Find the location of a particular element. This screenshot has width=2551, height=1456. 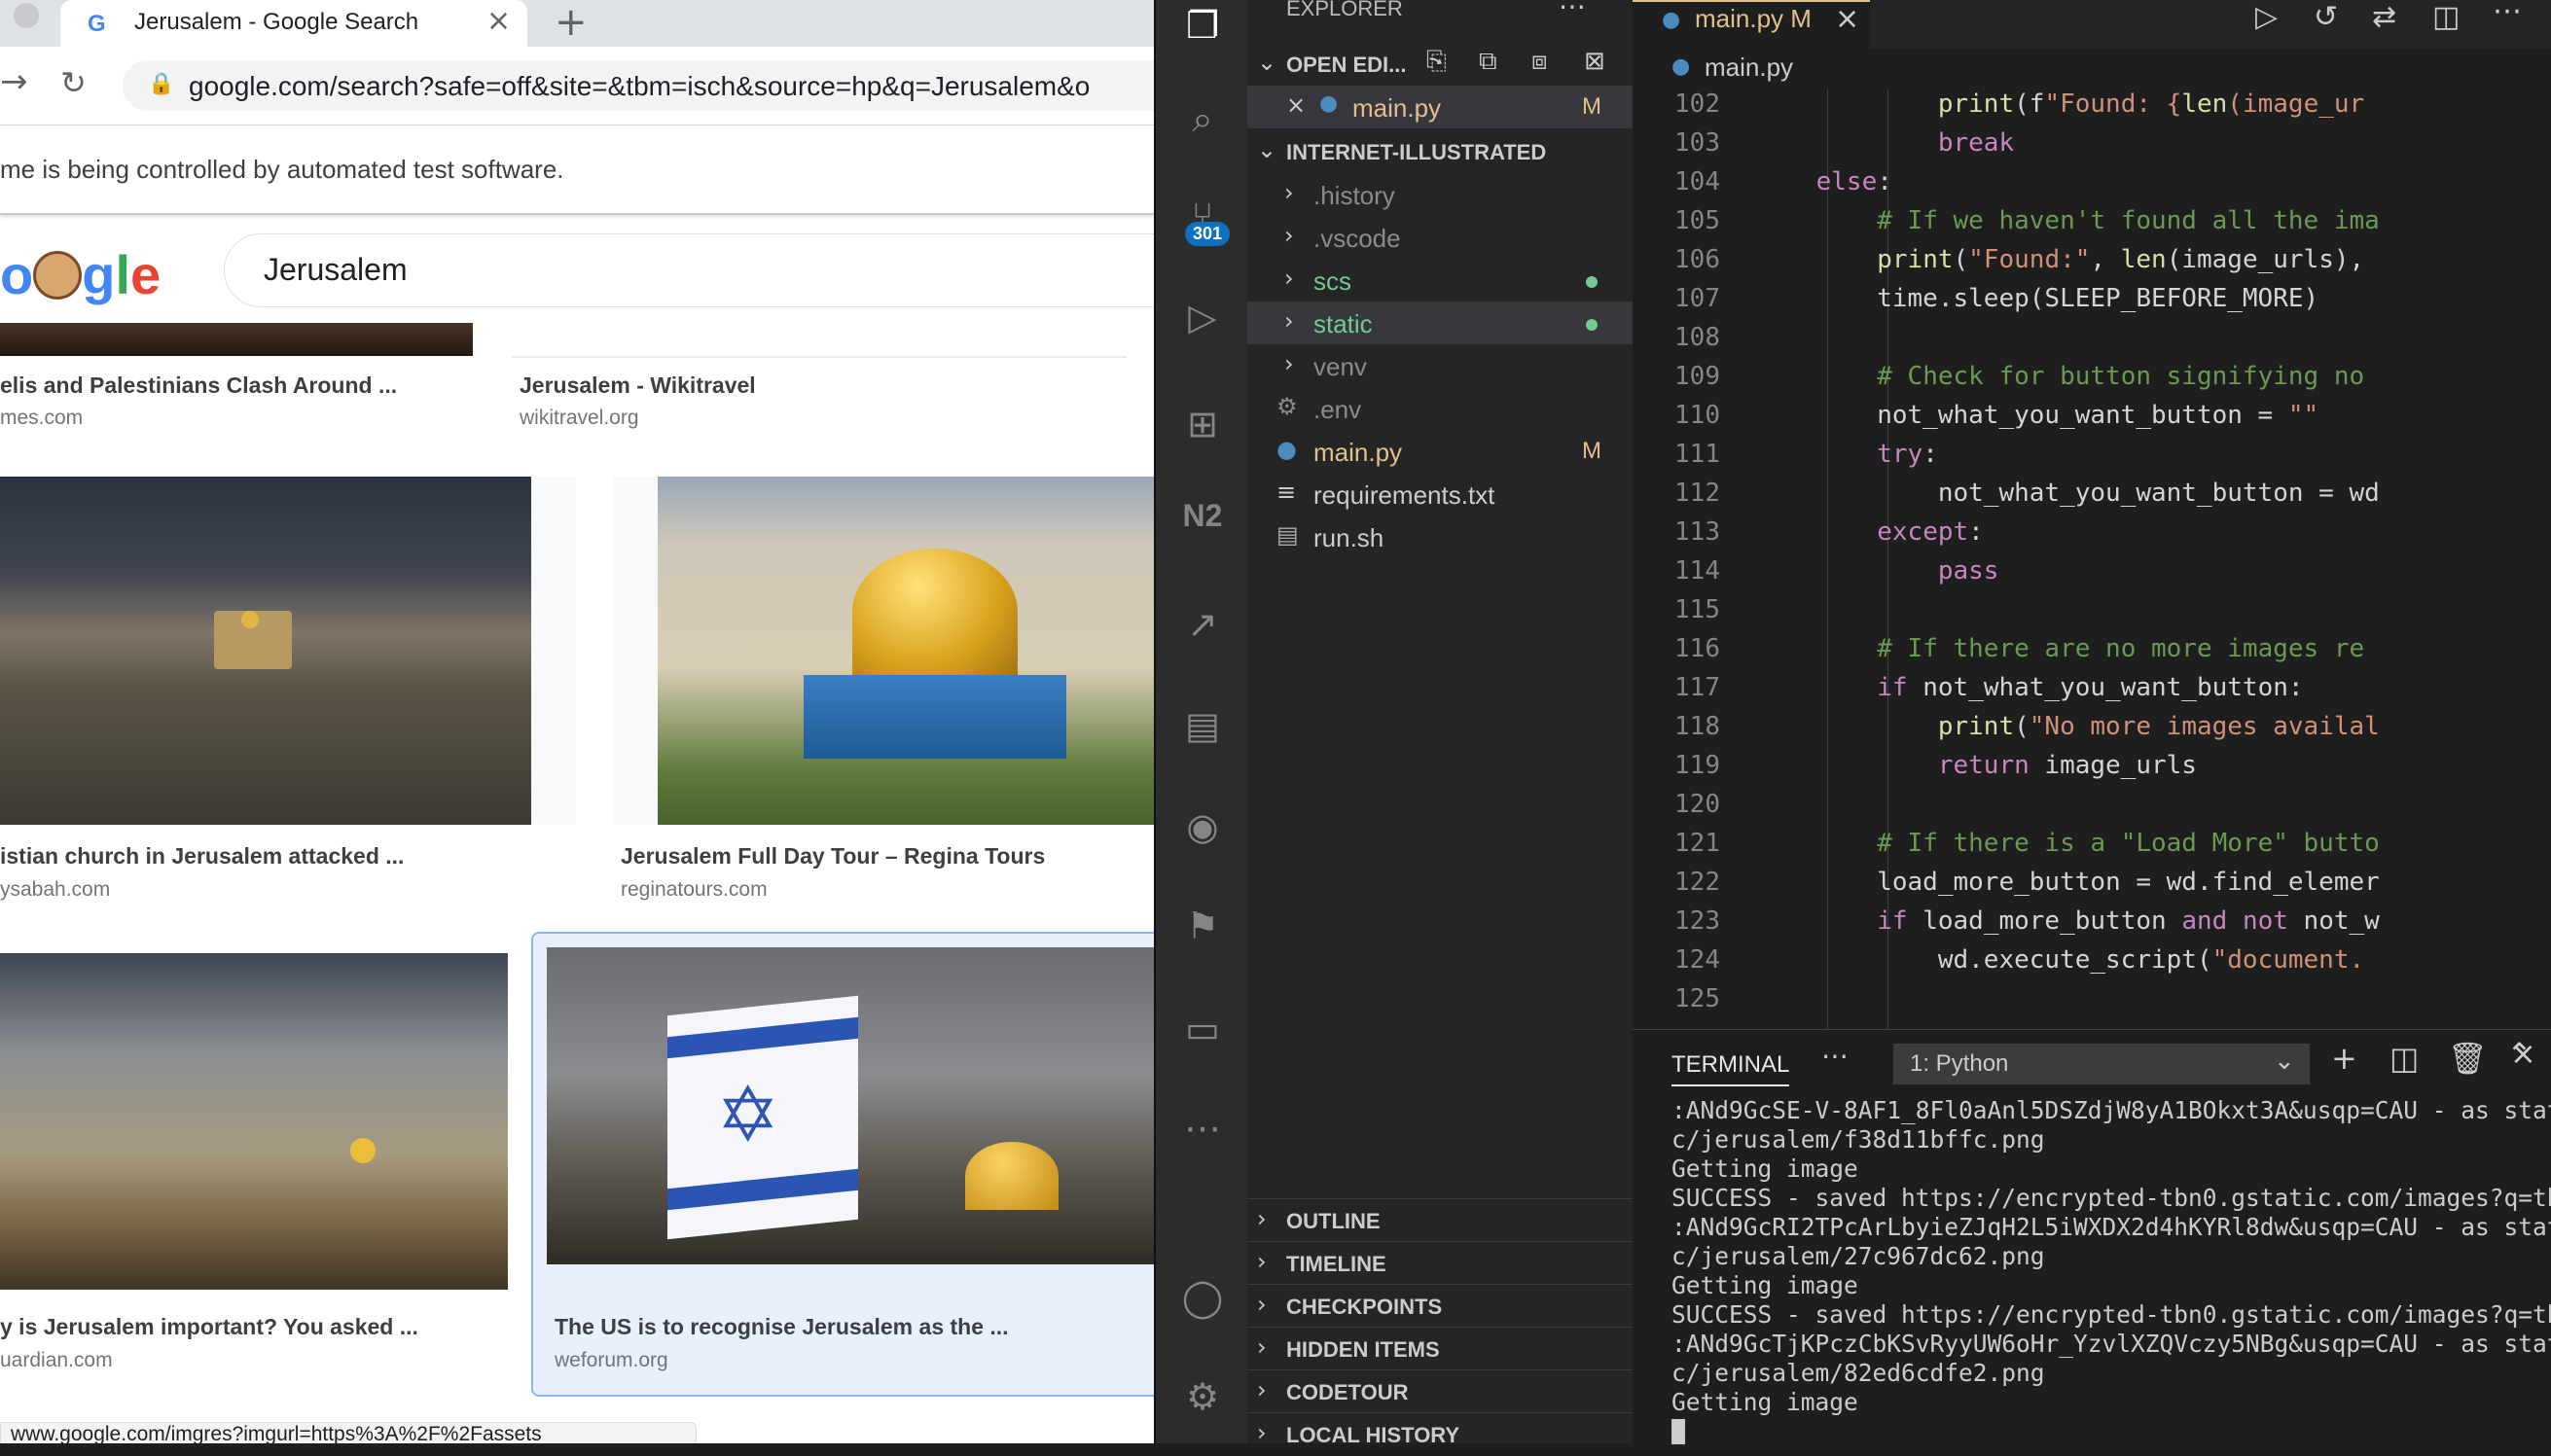

image-thumbnail: ✡ is located at coordinates (850, 1105).